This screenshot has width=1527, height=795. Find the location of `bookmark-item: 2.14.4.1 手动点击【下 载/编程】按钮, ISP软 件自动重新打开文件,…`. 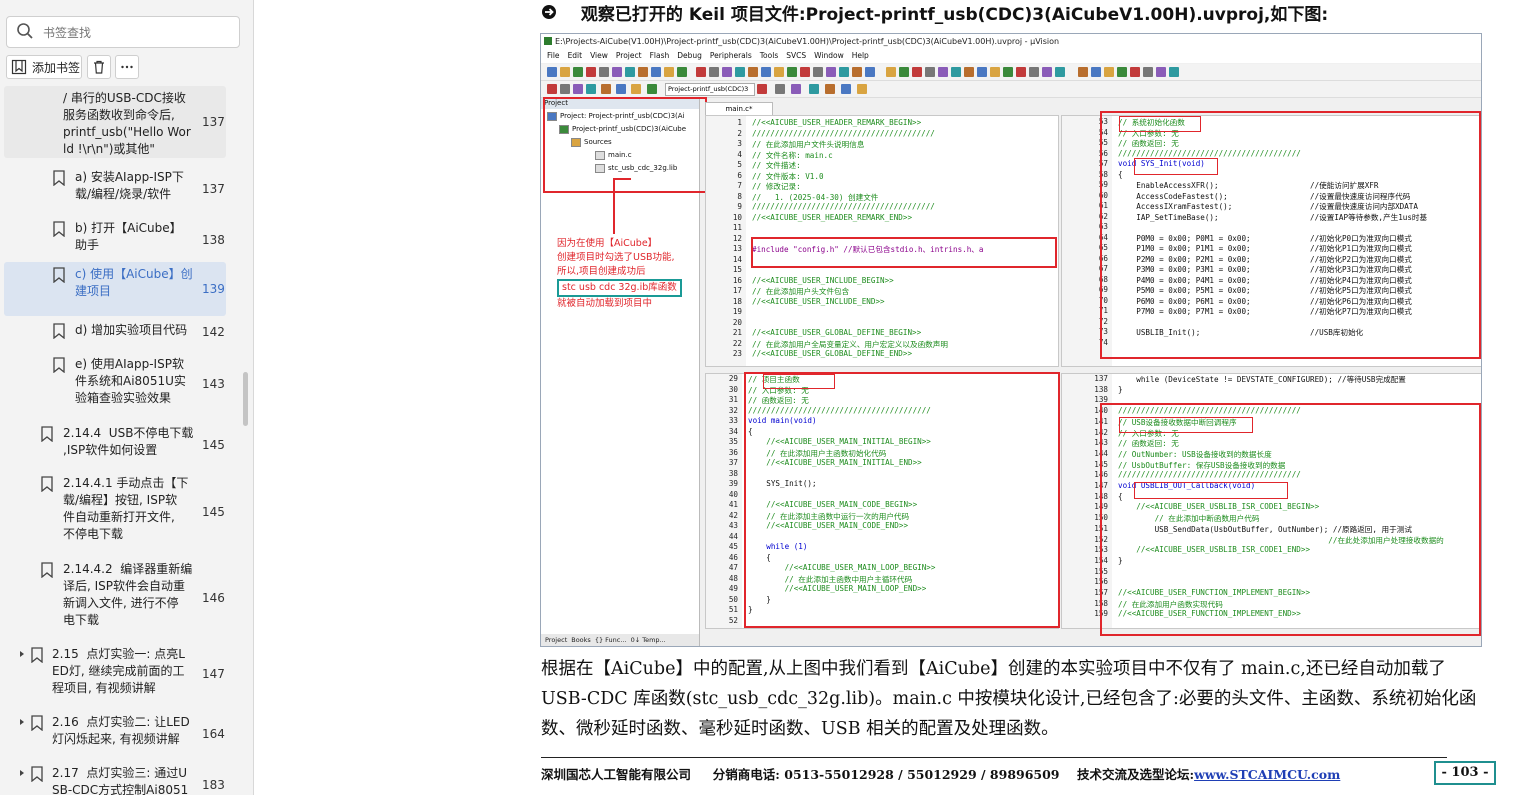

bookmark-item: 2.14.4.1 手动点击【下 载/编程】按钮, ISP软 件自动重新打开文件,… is located at coordinates (115, 512).